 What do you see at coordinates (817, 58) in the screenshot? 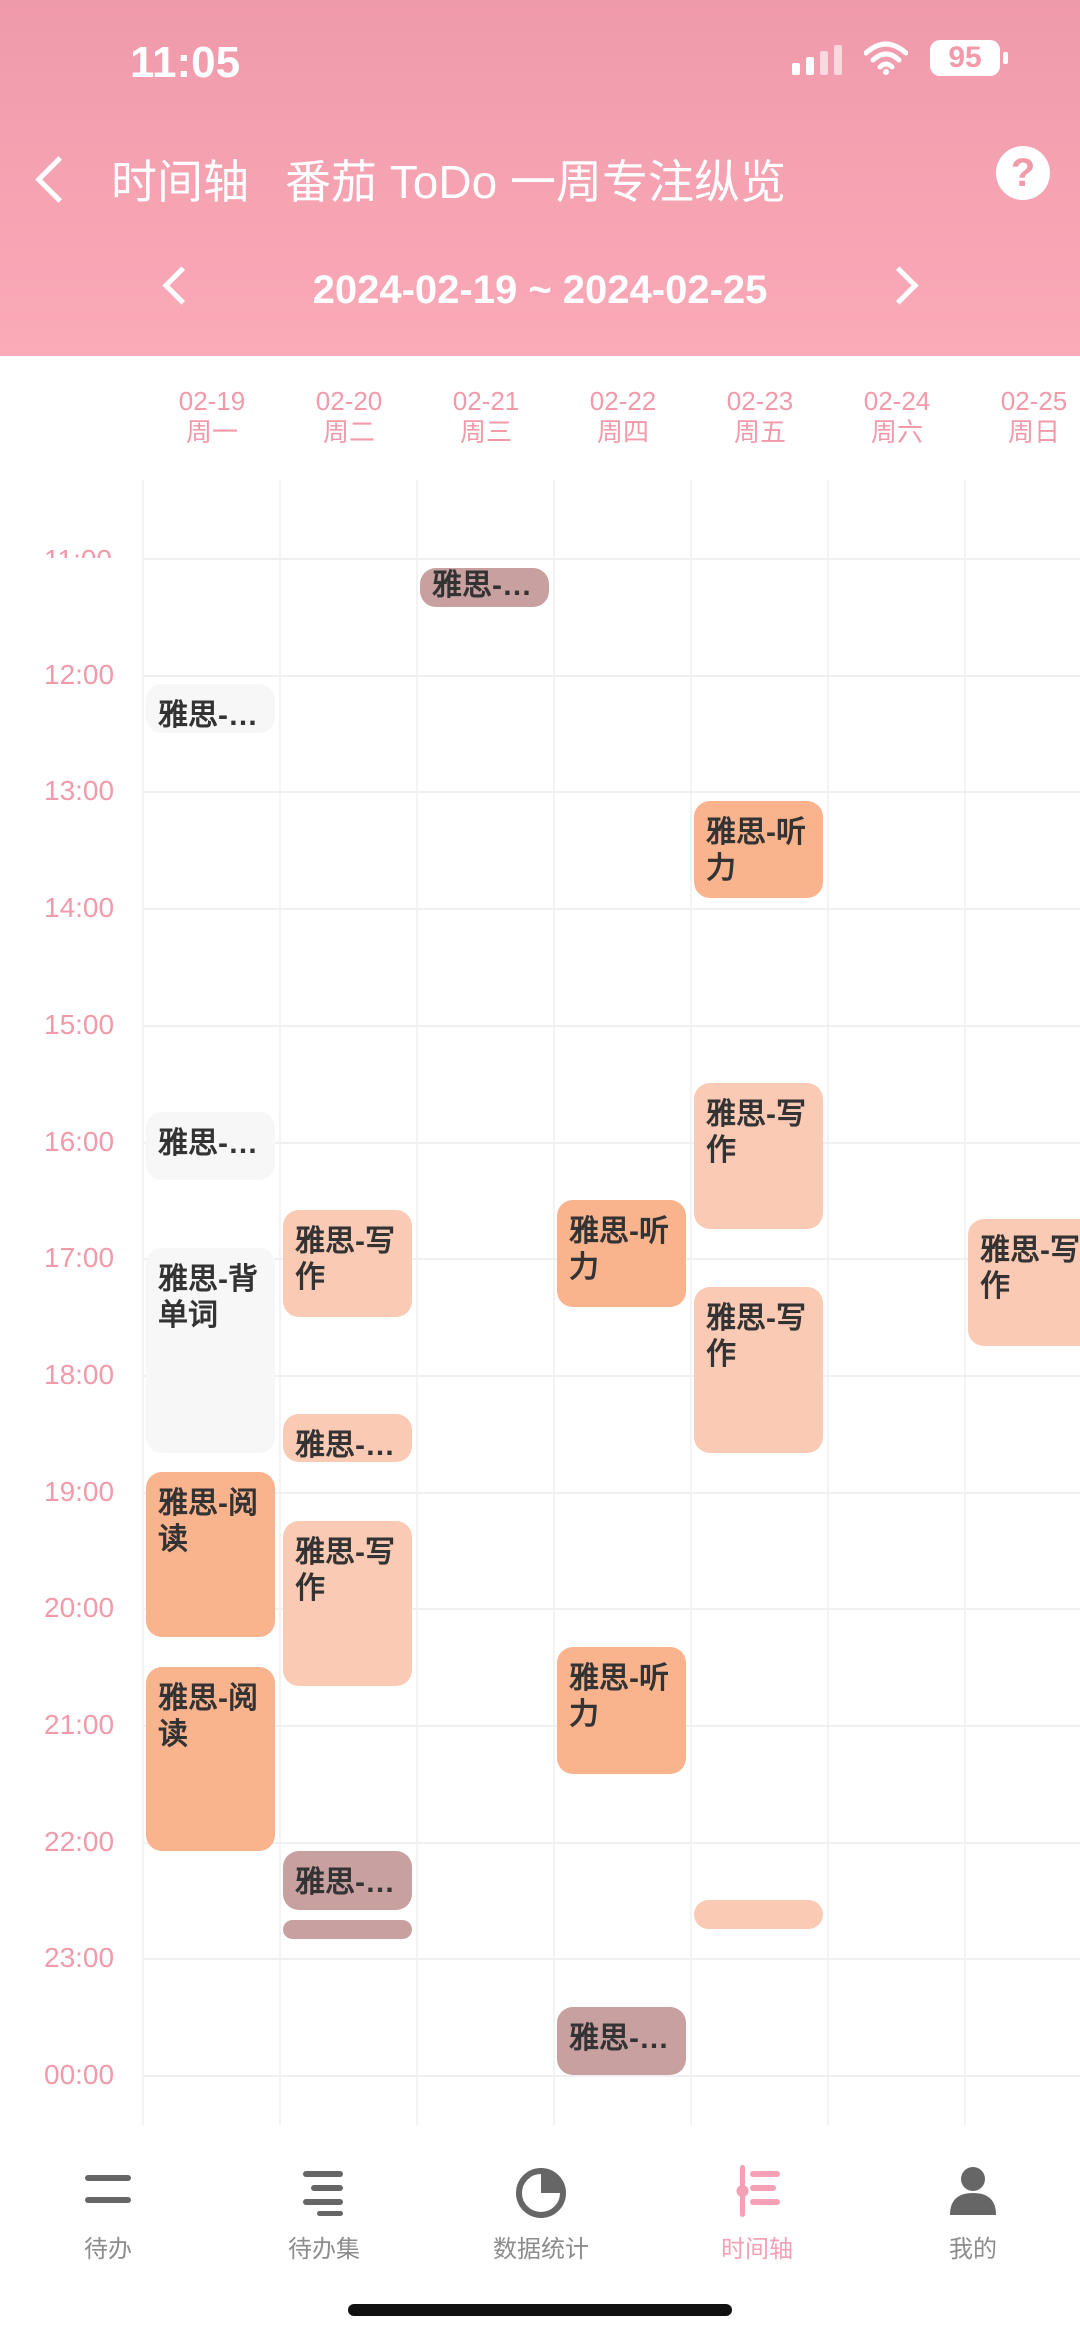
I see `cellular-signal-icon` at bounding box center [817, 58].